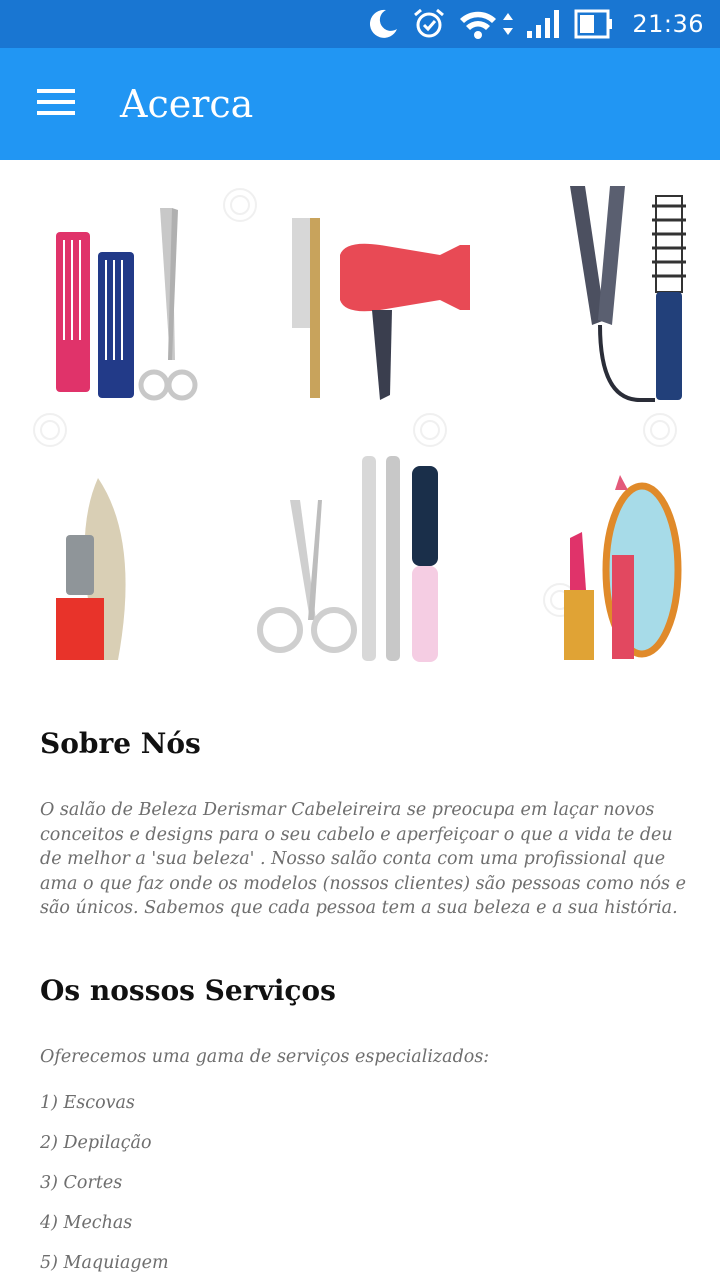 This screenshot has height=1283, width=720. Describe the element at coordinates (104, 1262) in the screenshot. I see `service-item: 5) Maquiagem` at that location.